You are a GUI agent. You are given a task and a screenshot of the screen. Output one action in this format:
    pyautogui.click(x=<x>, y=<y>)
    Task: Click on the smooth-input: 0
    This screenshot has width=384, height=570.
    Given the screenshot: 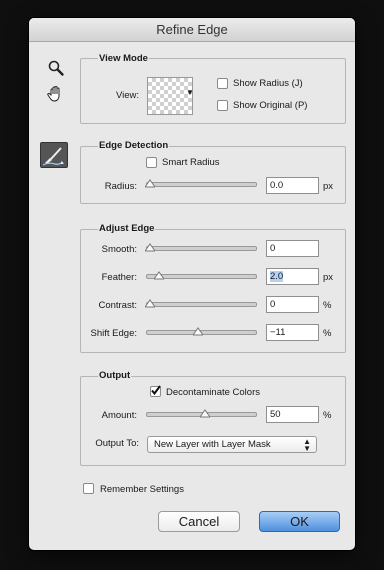 What is the action you would take?
    pyautogui.click(x=292, y=248)
    